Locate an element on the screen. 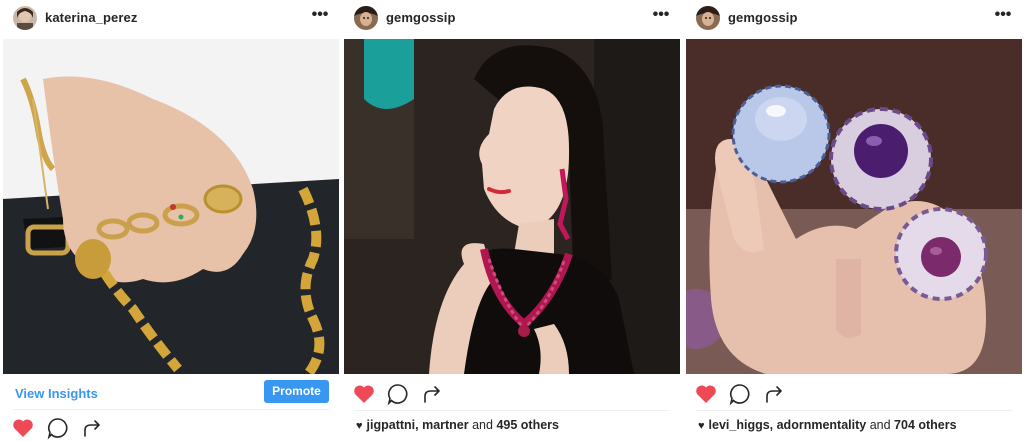  liked-by-names: levi_higgs, adornmentality is located at coordinates (788, 425).